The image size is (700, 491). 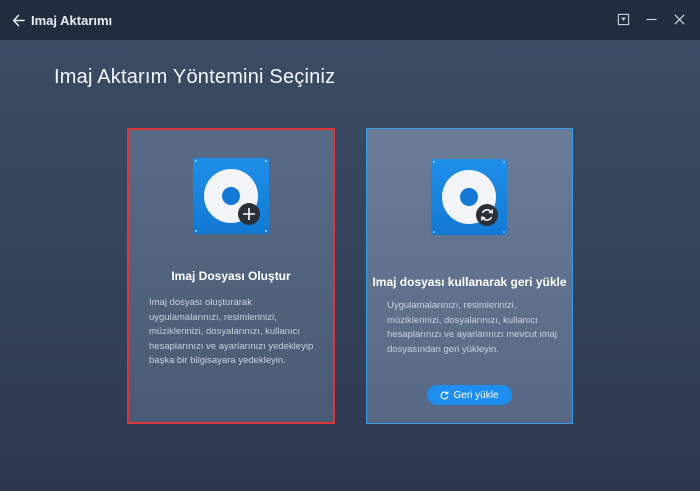 What do you see at coordinates (469, 282) in the screenshot?
I see `restore-image-heading: Imaj dosyası kullanarak geri yükle` at bounding box center [469, 282].